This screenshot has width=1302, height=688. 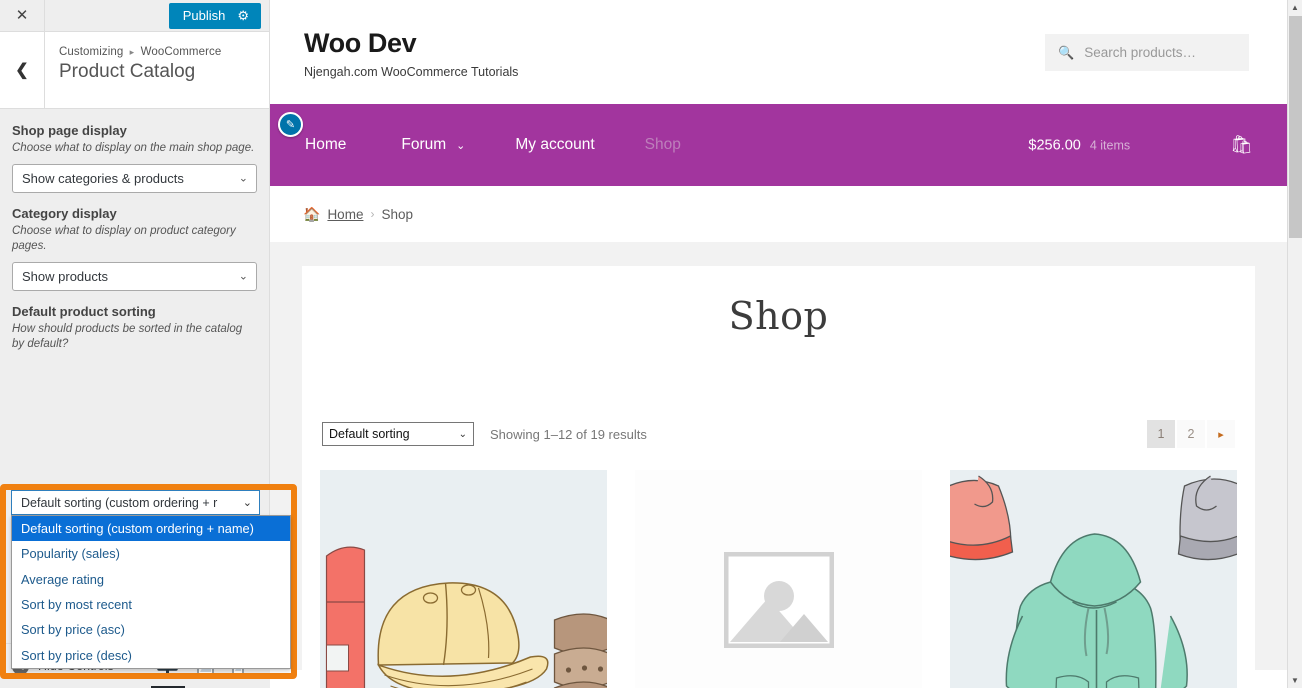 I want to click on nav-label: Shop, so click(x=662, y=144).